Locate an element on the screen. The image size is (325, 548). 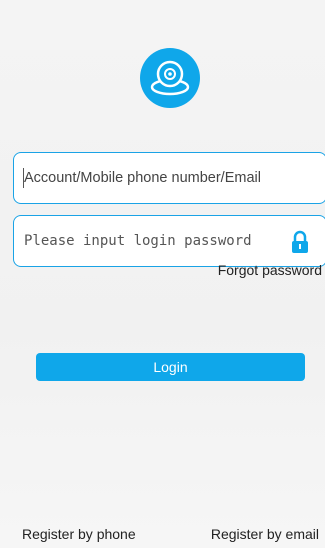
password-field is located at coordinates (169, 241).